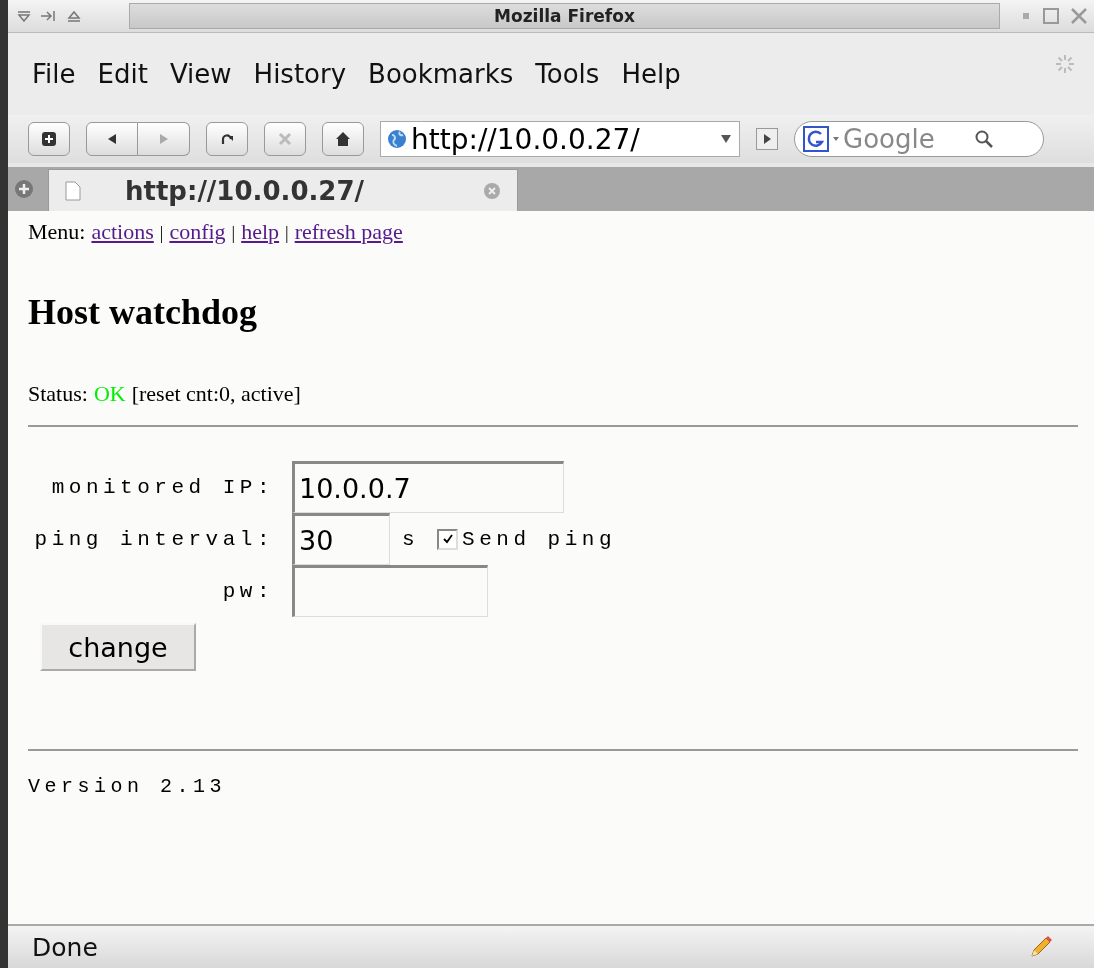 The image size is (1094, 968). I want to click on search-icon, so click(984, 139).